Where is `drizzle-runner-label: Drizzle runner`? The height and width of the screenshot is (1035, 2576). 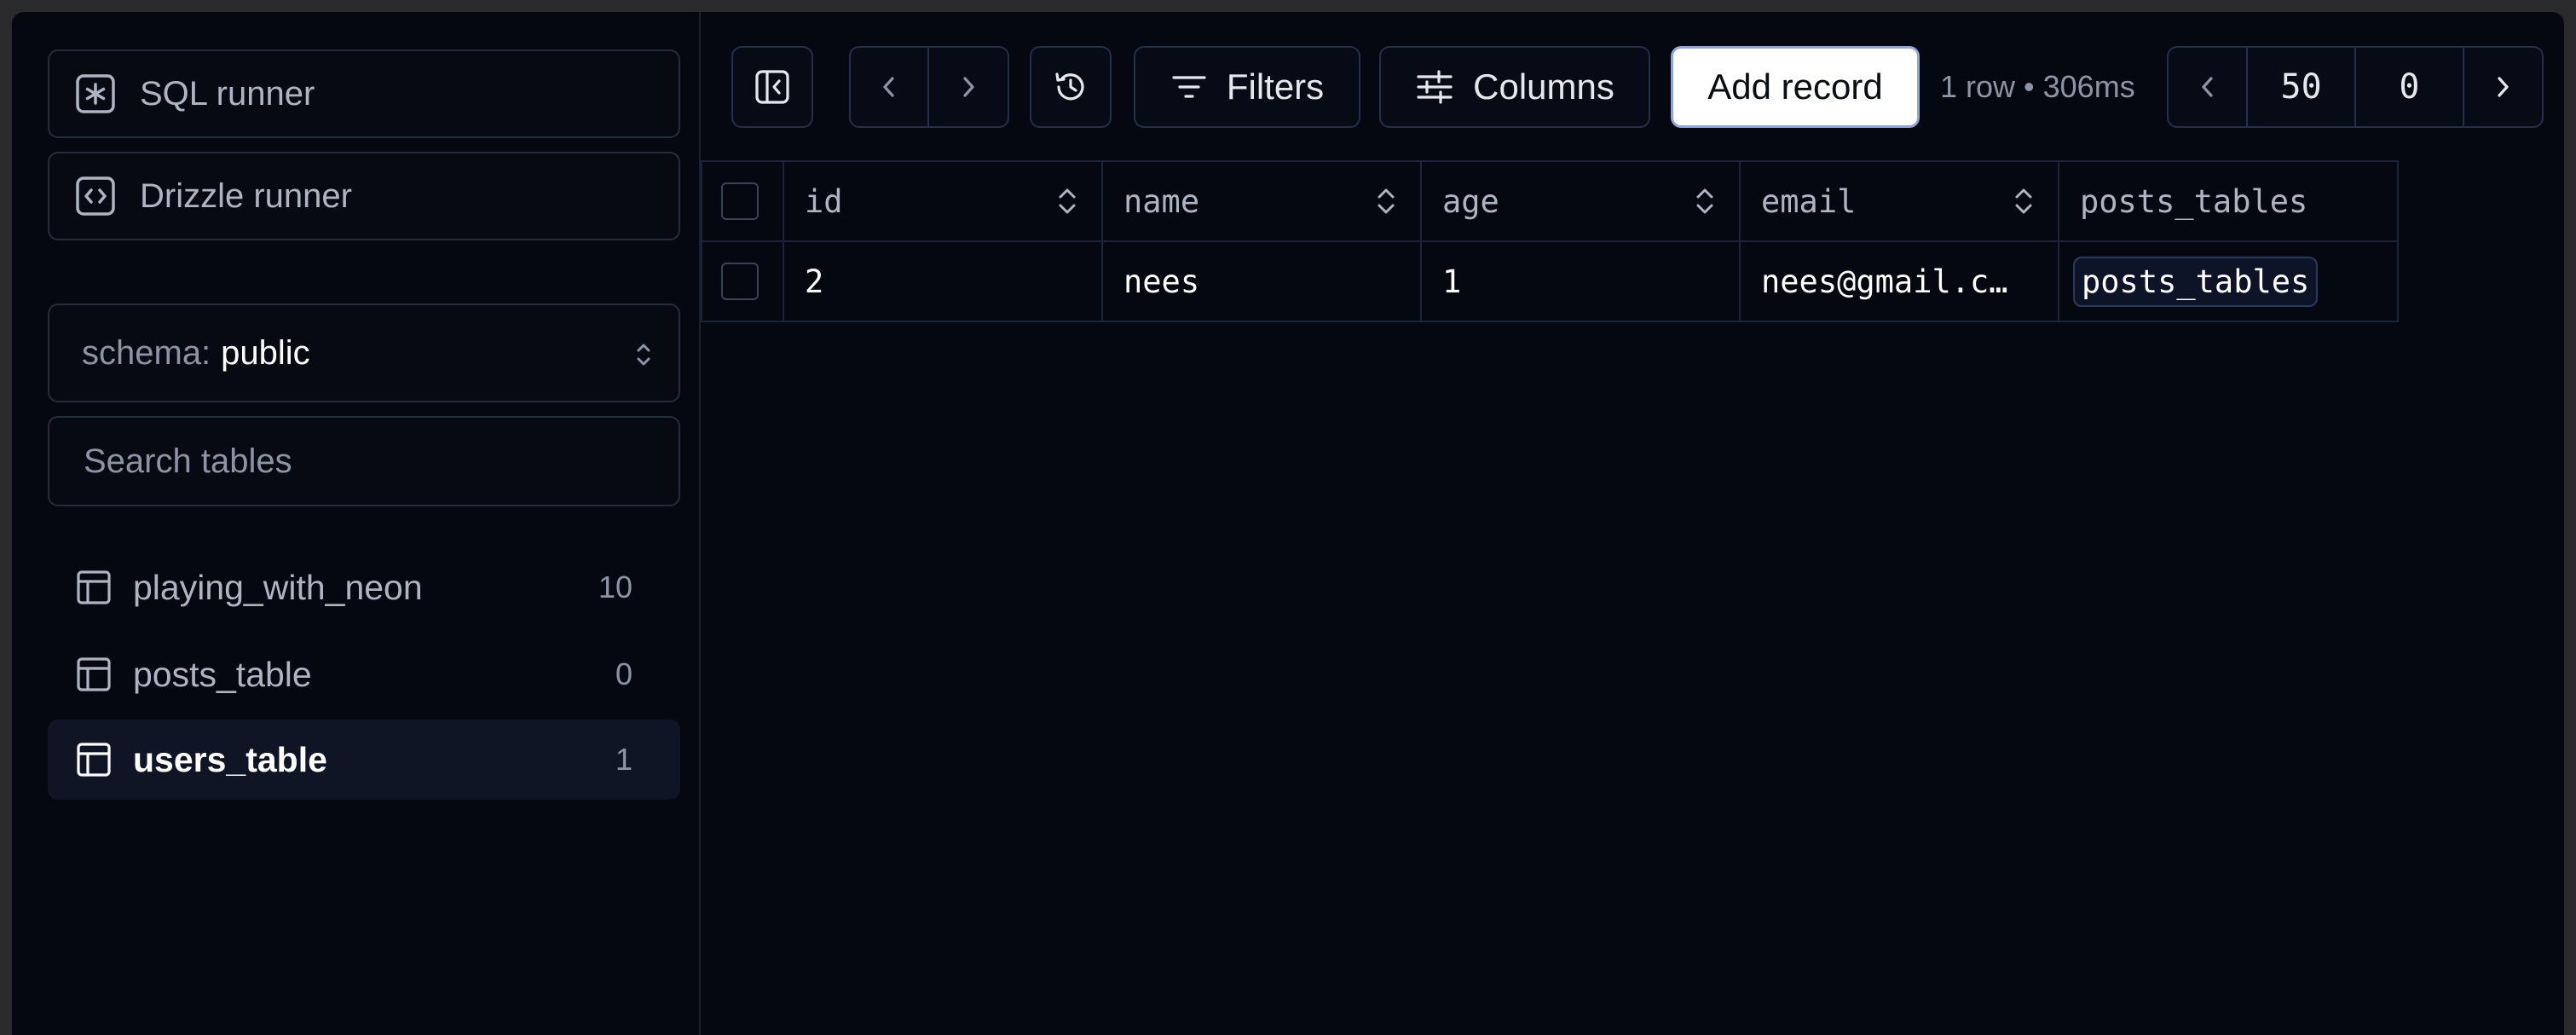 drizzle-runner-label: Drizzle runner is located at coordinates (246, 195).